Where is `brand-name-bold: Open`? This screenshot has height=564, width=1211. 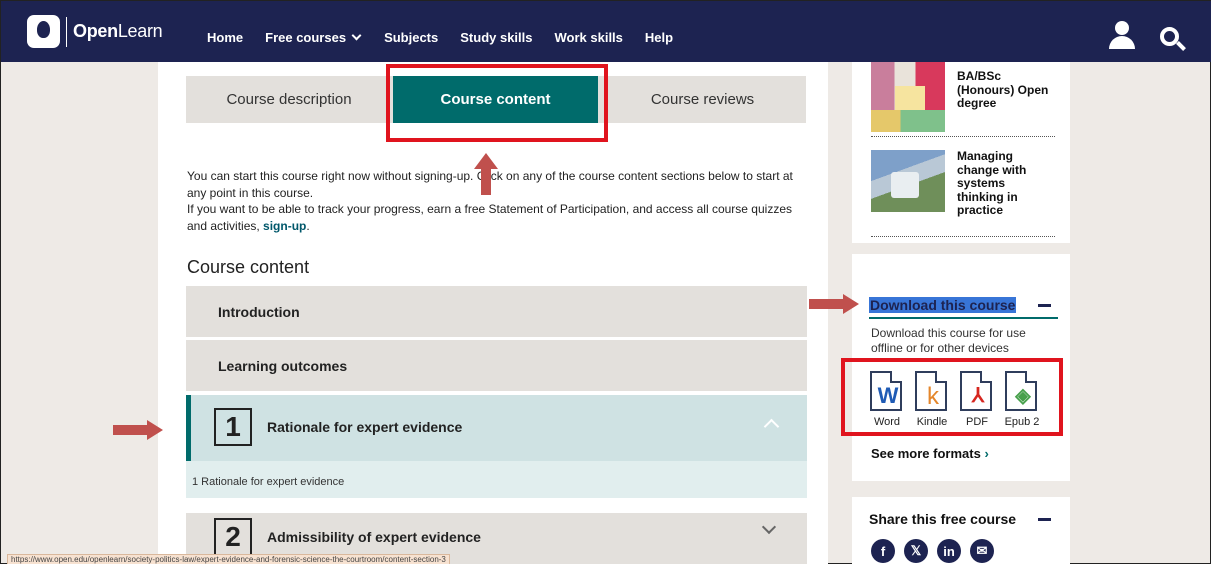
brand-name-bold: Open is located at coordinates (95, 31).